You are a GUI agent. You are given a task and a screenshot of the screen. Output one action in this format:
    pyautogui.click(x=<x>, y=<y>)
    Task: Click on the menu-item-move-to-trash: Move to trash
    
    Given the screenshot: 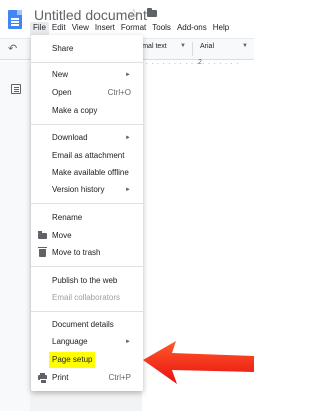 What is the action you would take?
    pyautogui.click(x=87, y=253)
    